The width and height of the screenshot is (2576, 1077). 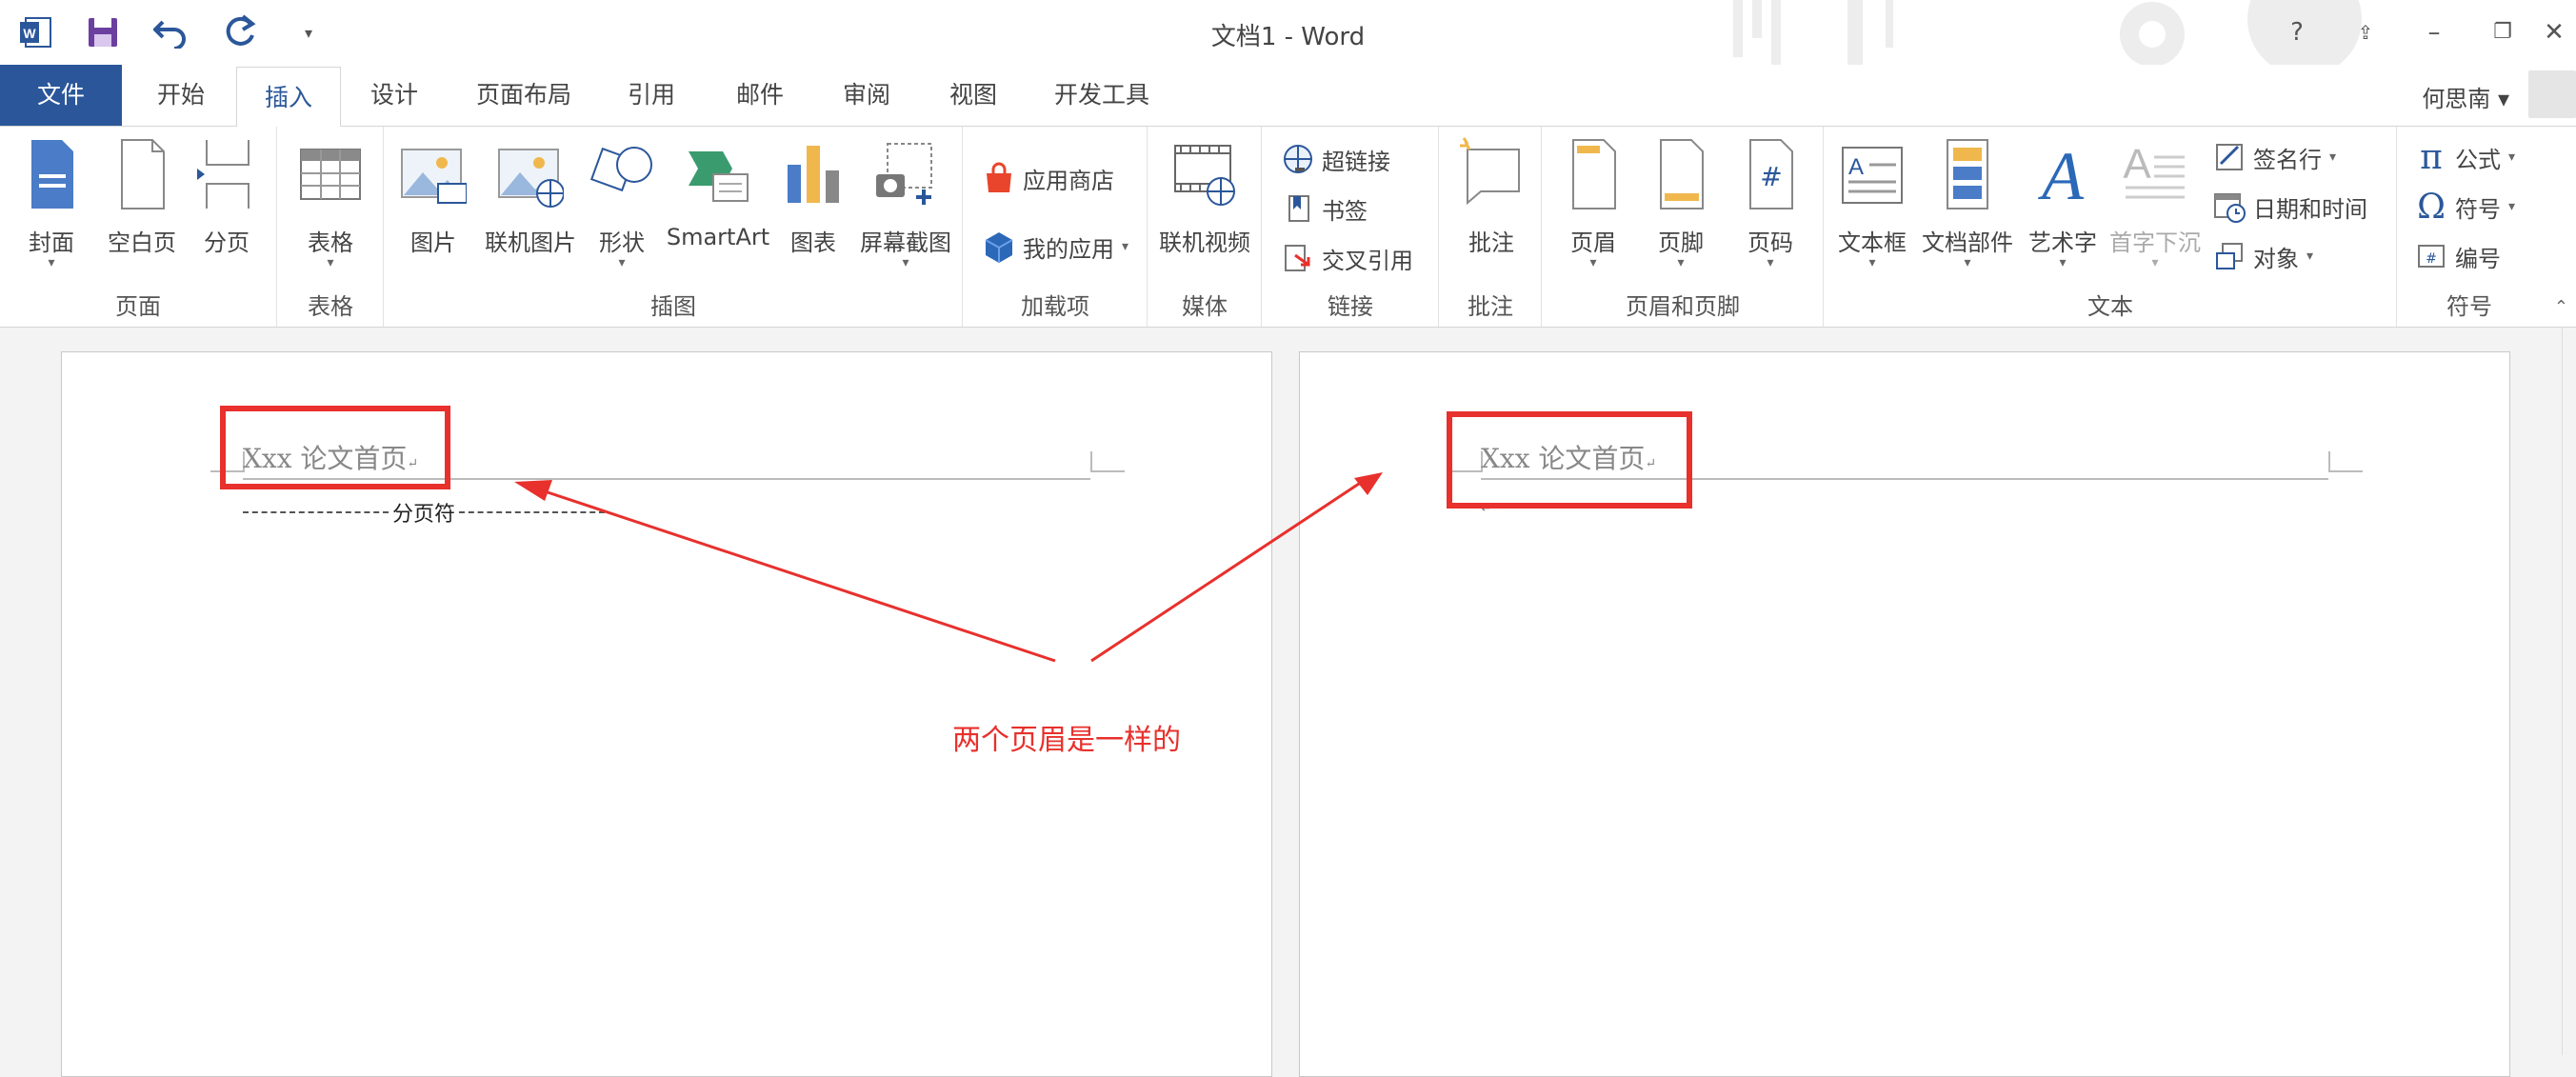 I want to click on screenshot-label: 屏幕截图, so click(x=905, y=242).